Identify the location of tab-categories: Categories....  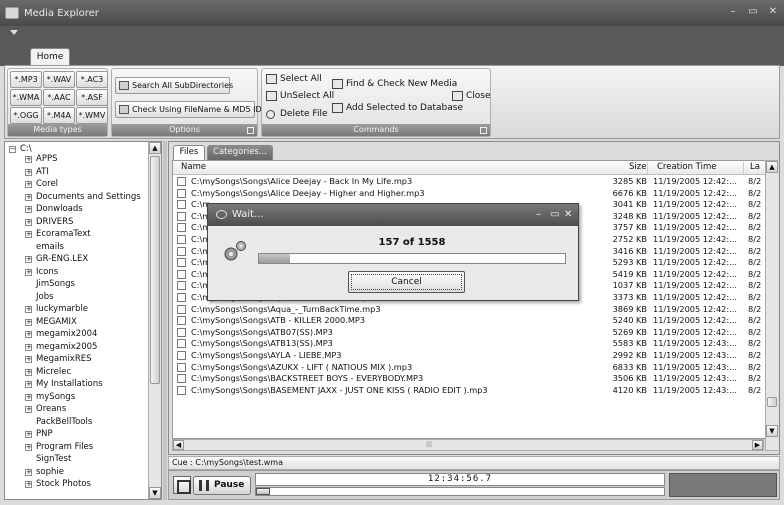
(240, 152).